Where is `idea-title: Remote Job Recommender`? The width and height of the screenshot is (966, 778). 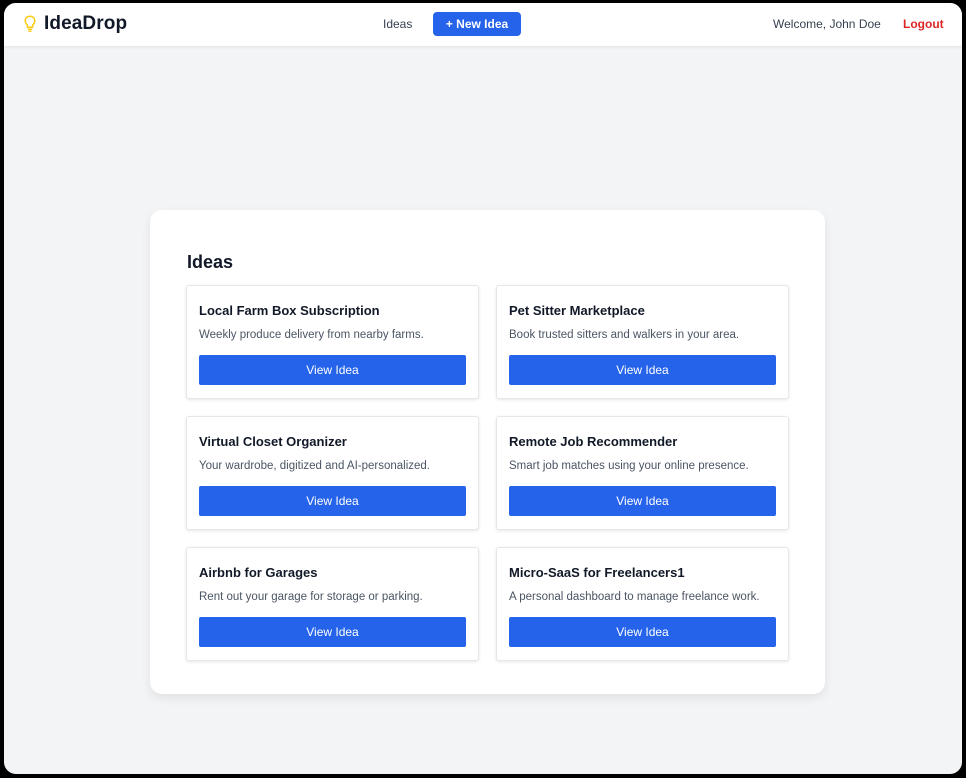 idea-title: Remote Job Recommender is located at coordinates (593, 441).